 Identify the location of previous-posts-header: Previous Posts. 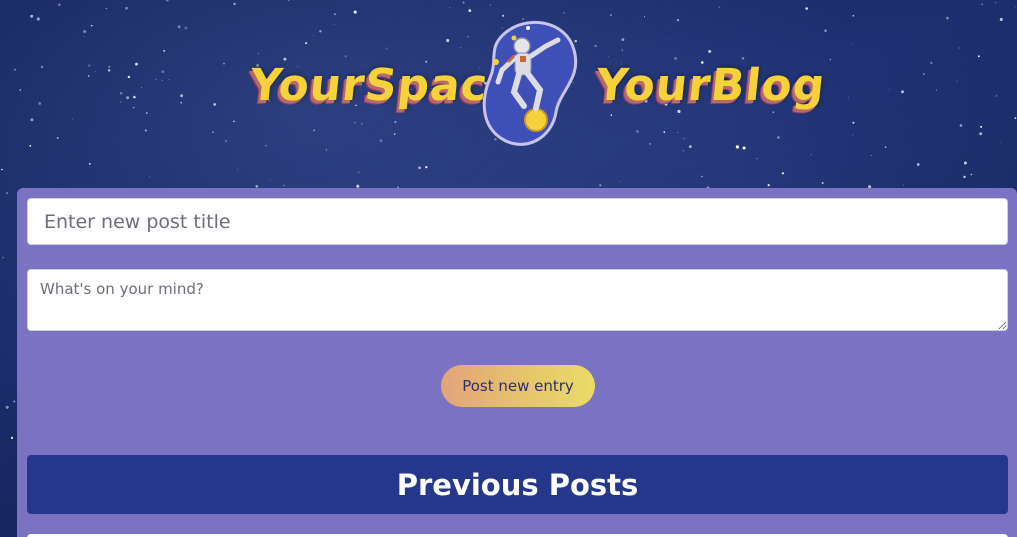
(517, 484).